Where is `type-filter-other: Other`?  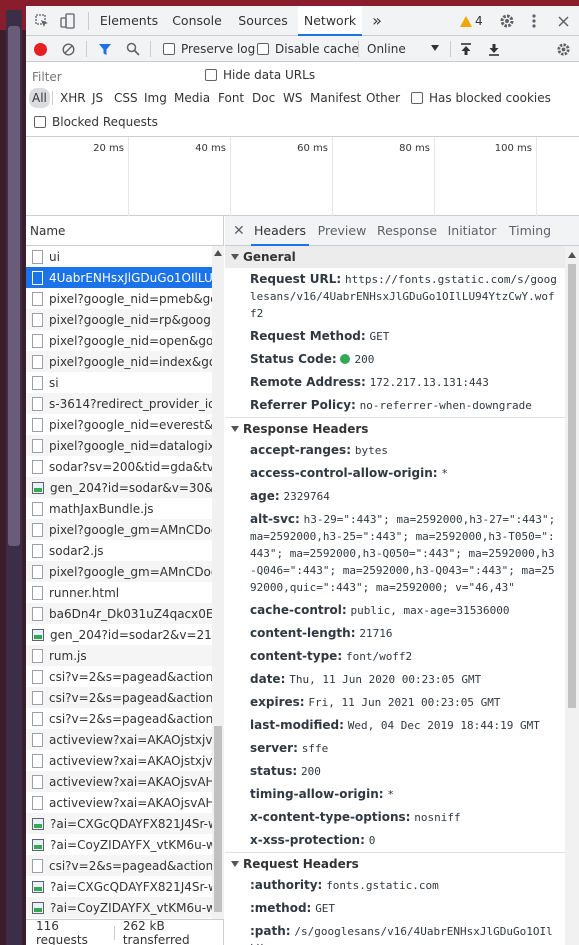
type-filter-other: Other is located at coordinates (383, 98).